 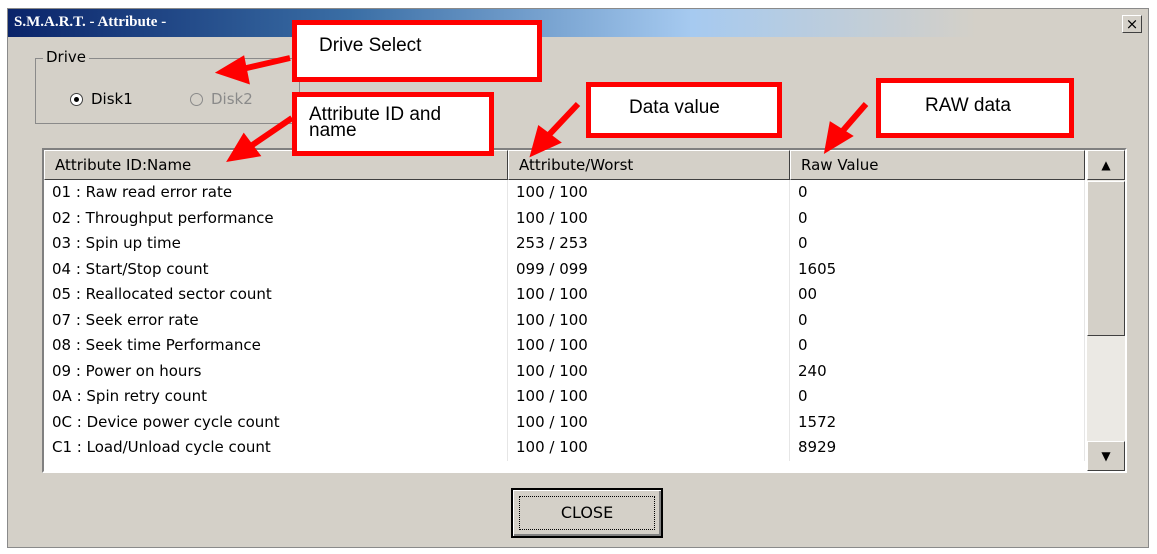 What do you see at coordinates (968, 105) in the screenshot?
I see `callout-raw-data-text: RAW data` at bounding box center [968, 105].